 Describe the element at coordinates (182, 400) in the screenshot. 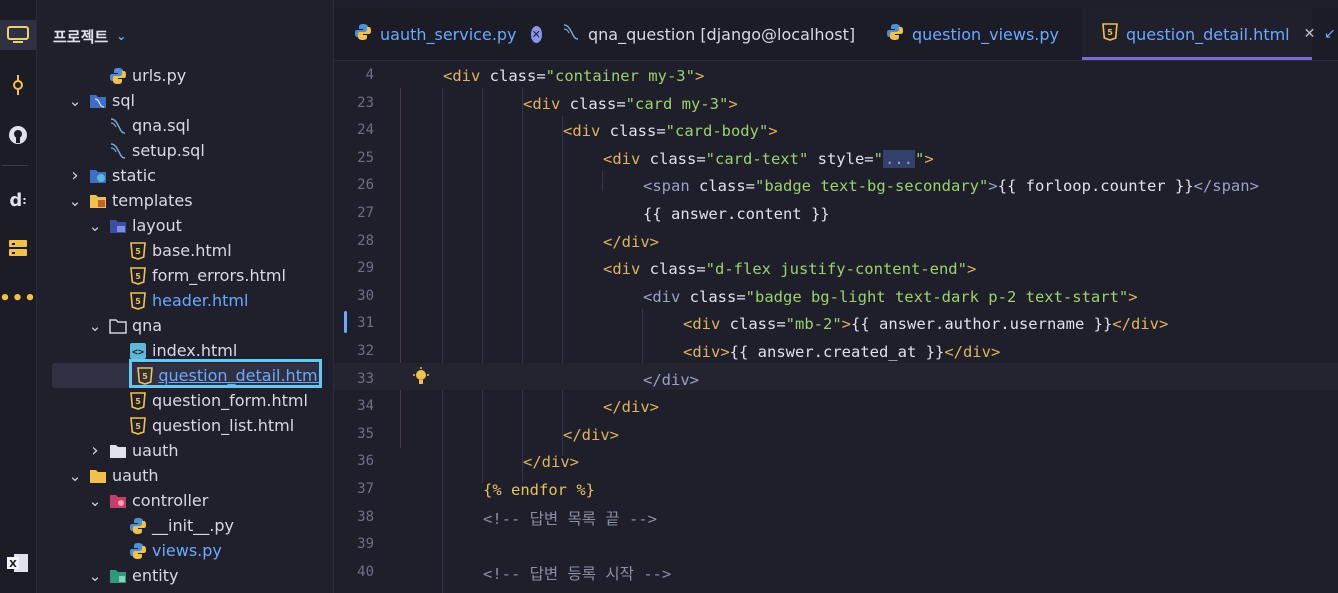

I see `tree-item-question-form-html: 5 question_form.html` at that location.